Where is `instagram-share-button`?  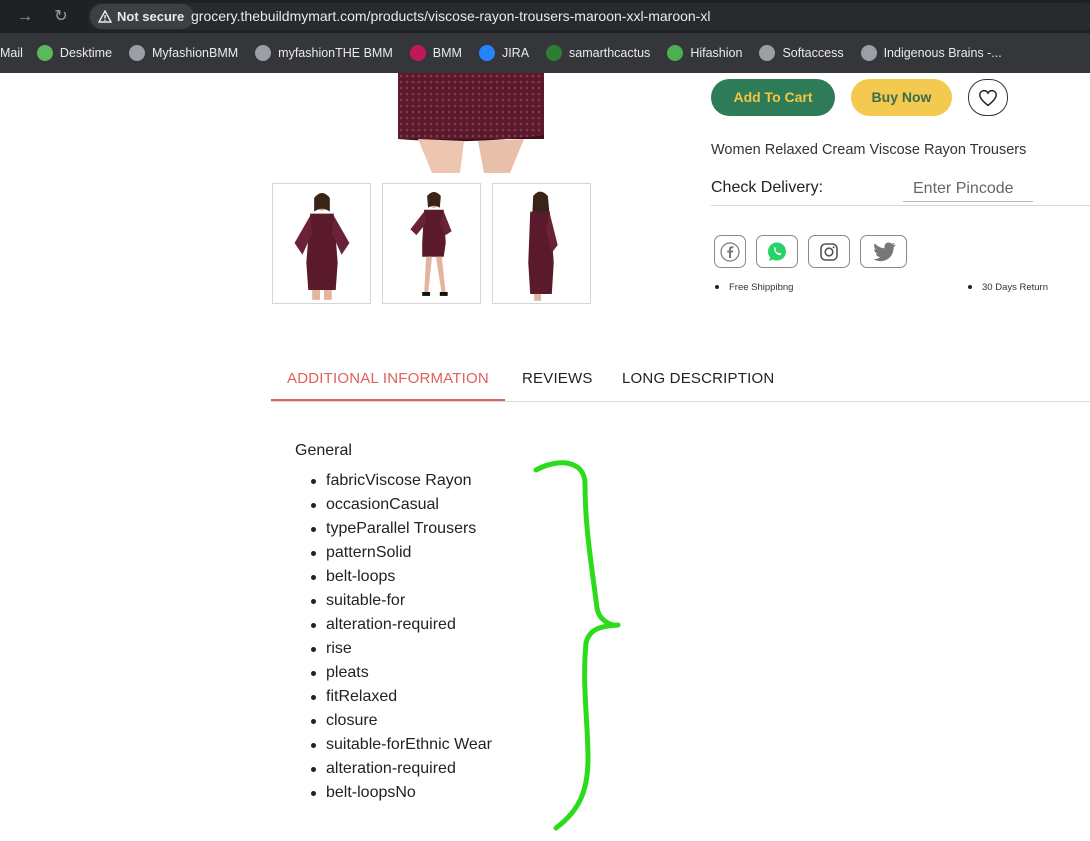 instagram-share-button is located at coordinates (829, 251).